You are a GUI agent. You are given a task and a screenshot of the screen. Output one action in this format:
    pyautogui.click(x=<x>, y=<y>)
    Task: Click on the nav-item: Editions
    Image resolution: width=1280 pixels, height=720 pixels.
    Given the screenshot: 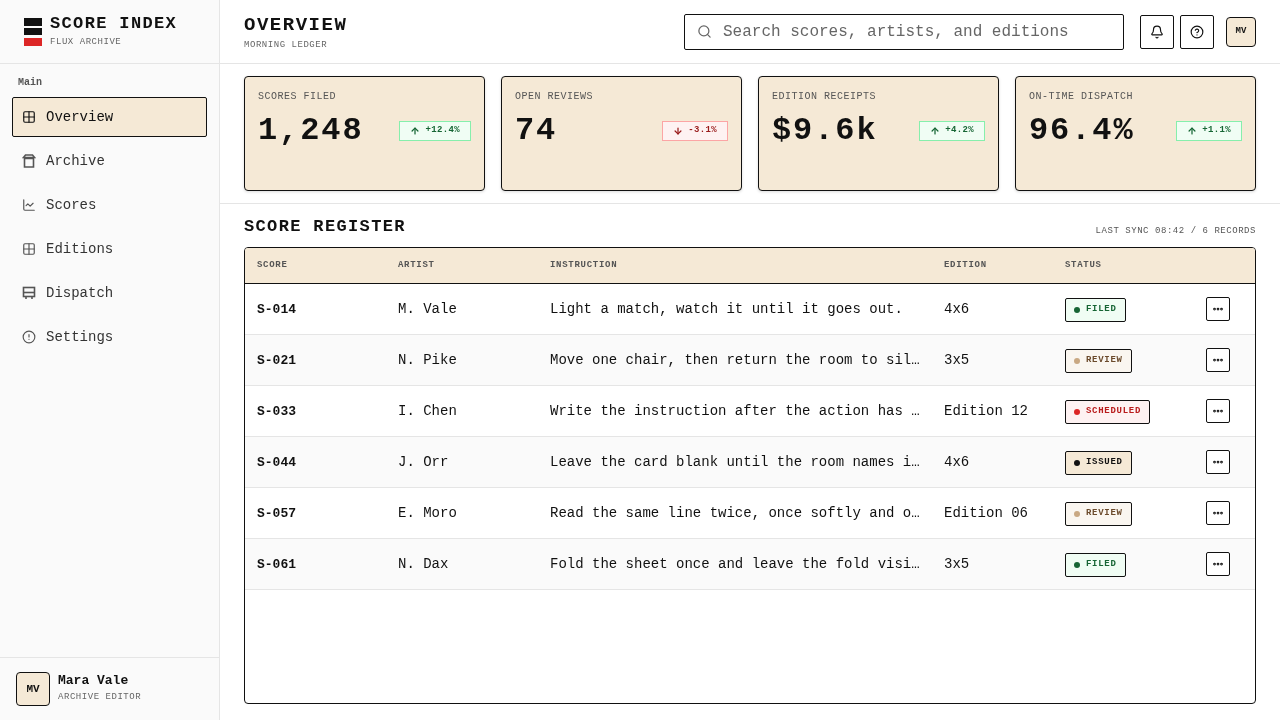 What is the action you would take?
    pyautogui.click(x=109, y=249)
    